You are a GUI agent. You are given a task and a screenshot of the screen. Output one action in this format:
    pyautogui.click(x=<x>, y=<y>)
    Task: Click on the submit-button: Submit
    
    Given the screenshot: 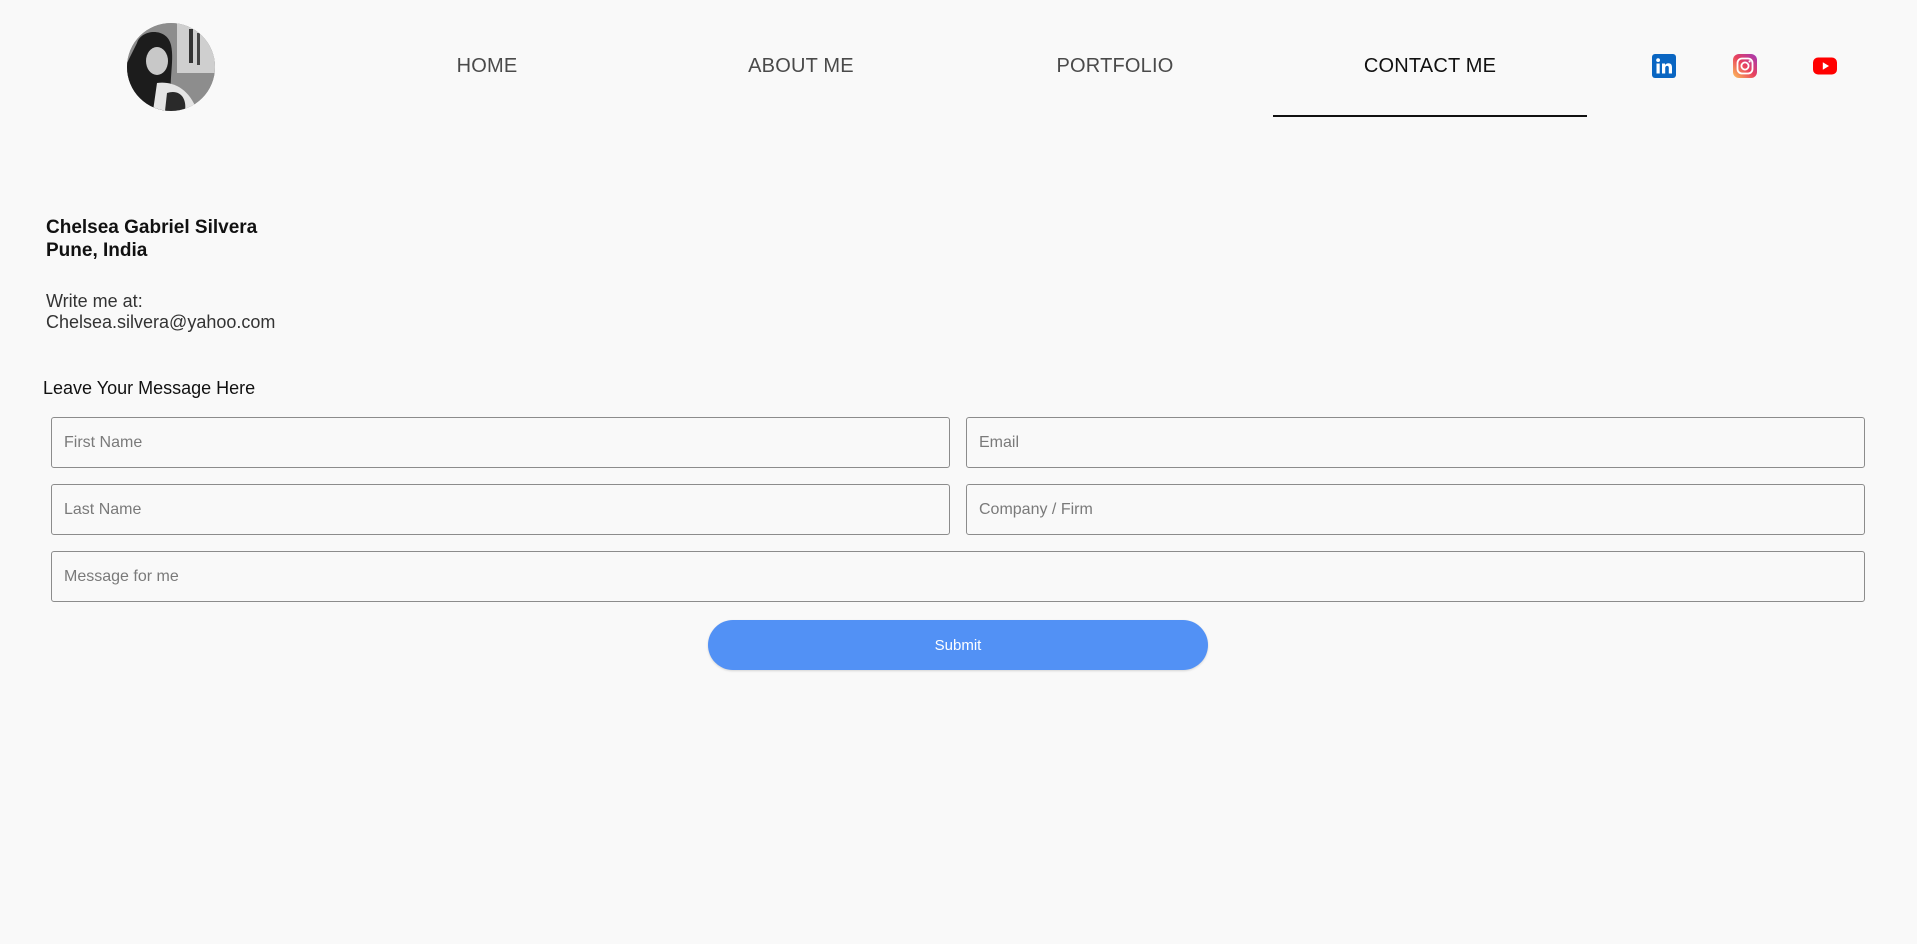 What is the action you would take?
    pyautogui.click(x=958, y=645)
    